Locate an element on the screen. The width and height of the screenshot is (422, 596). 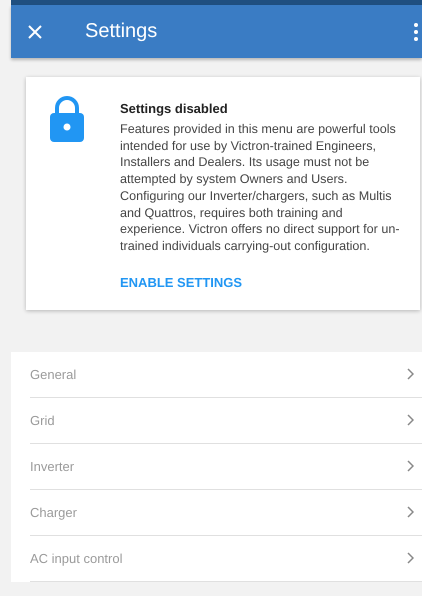
close-icon is located at coordinates (35, 32).